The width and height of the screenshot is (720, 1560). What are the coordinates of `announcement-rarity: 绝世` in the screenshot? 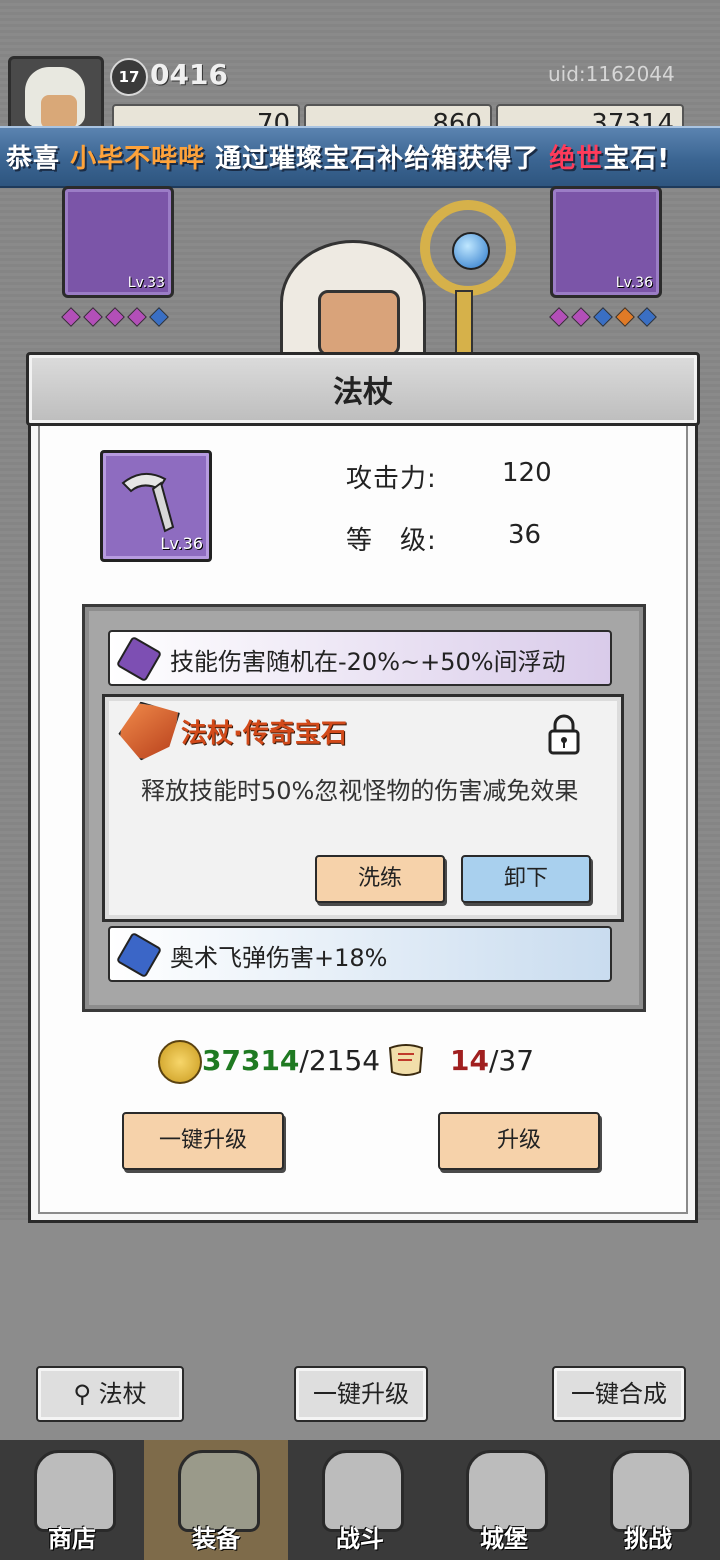 It's located at (576, 159).